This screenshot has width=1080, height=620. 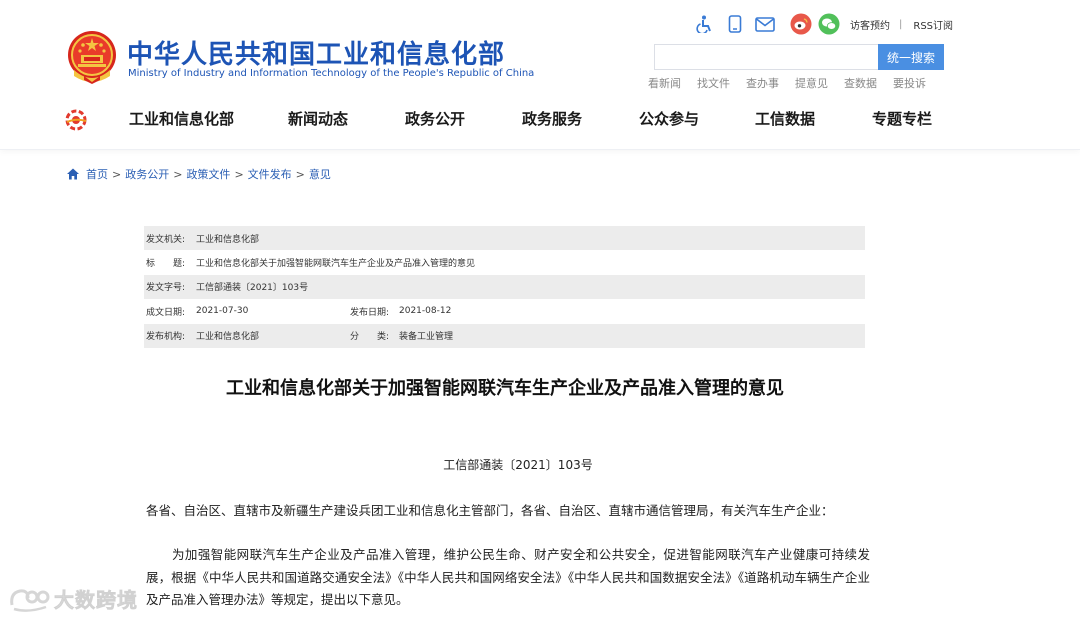 I want to click on written-date-label: 成文日期:, so click(x=166, y=312).